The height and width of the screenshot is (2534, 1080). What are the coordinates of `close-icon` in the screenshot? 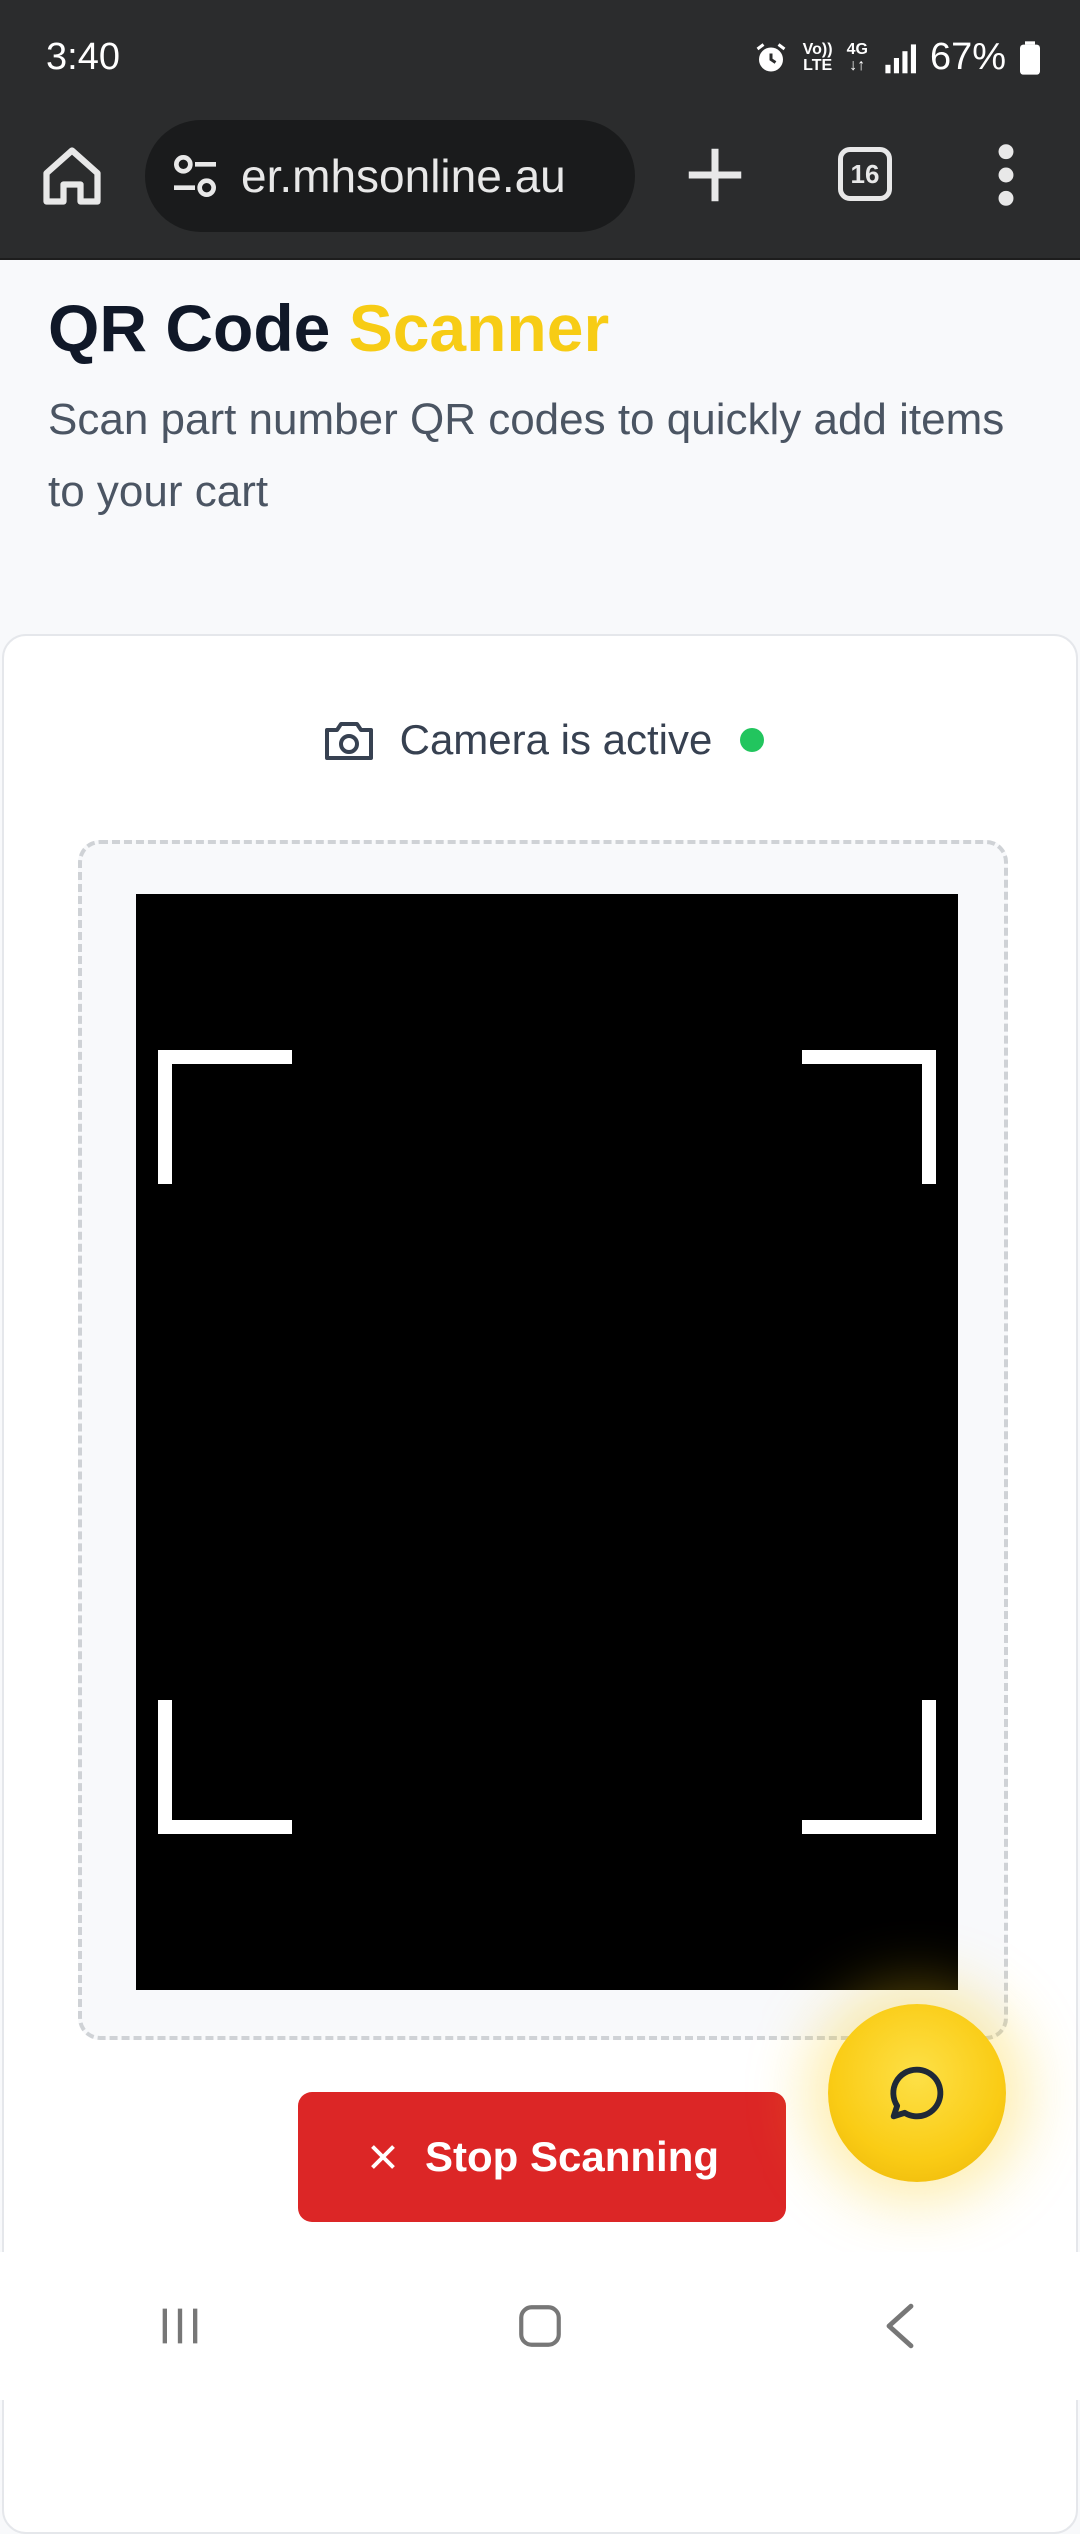 It's located at (383, 2157).